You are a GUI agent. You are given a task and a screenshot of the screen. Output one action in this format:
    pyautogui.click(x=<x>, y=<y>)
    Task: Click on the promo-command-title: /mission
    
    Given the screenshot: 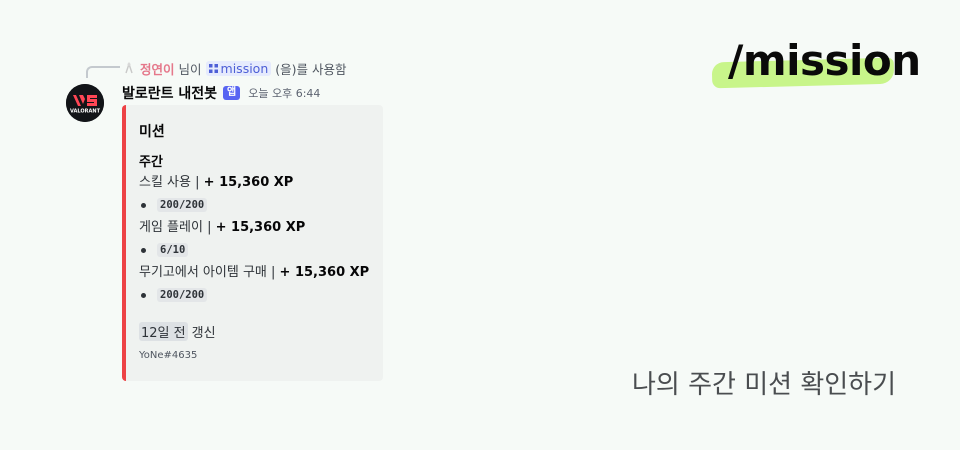 What is the action you would take?
    pyautogui.click(x=824, y=60)
    